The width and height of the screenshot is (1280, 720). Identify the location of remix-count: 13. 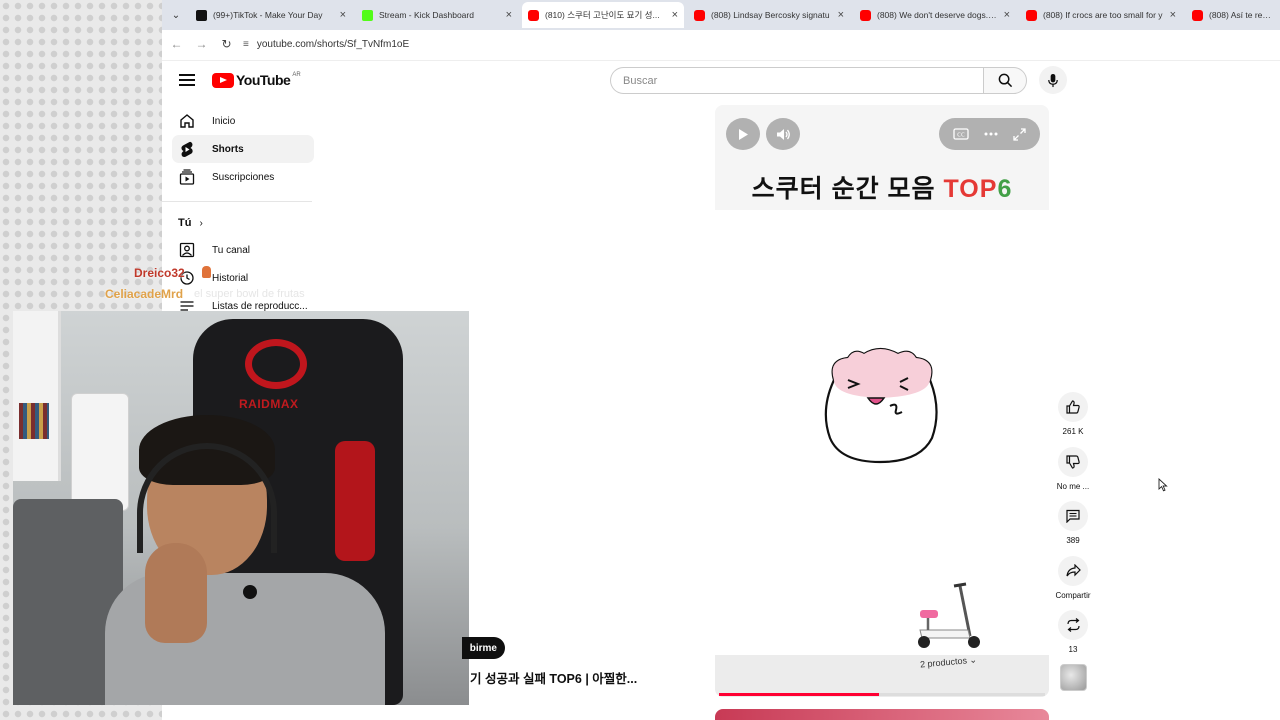
(1073, 650).